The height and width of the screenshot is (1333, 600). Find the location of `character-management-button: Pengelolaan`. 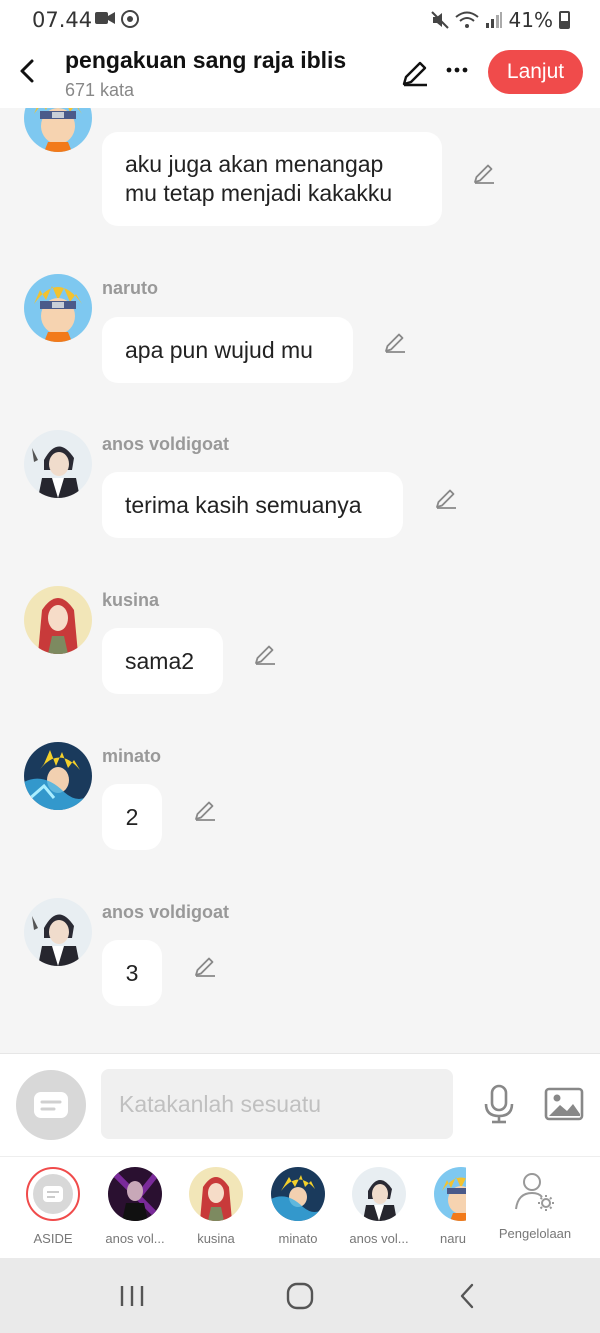

character-management-button: Pengelolaan is located at coordinates (535, 1205).